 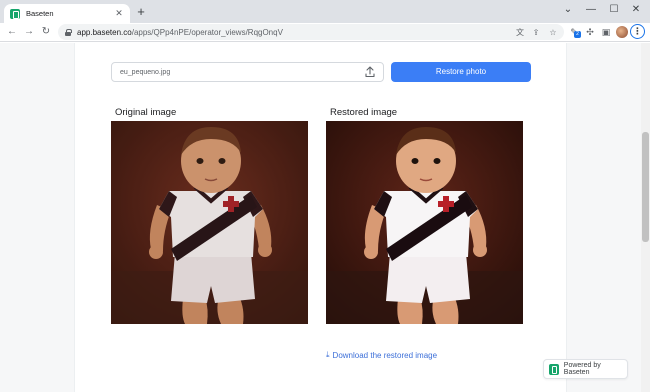 I want to click on extension-icon: ✎2, so click(x=574, y=32).